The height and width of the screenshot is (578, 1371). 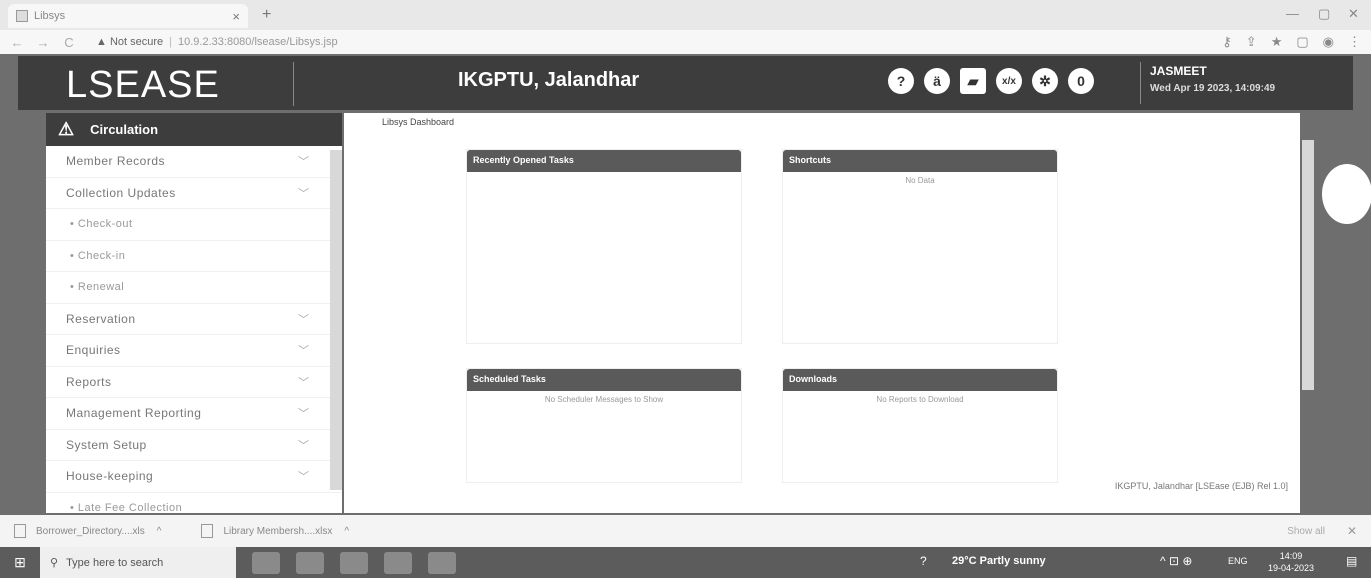 What do you see at coordinates (194, 382) in the screenshot?
I see `sidebar-item: Reports ﹀` at bounding box center [194, 382].